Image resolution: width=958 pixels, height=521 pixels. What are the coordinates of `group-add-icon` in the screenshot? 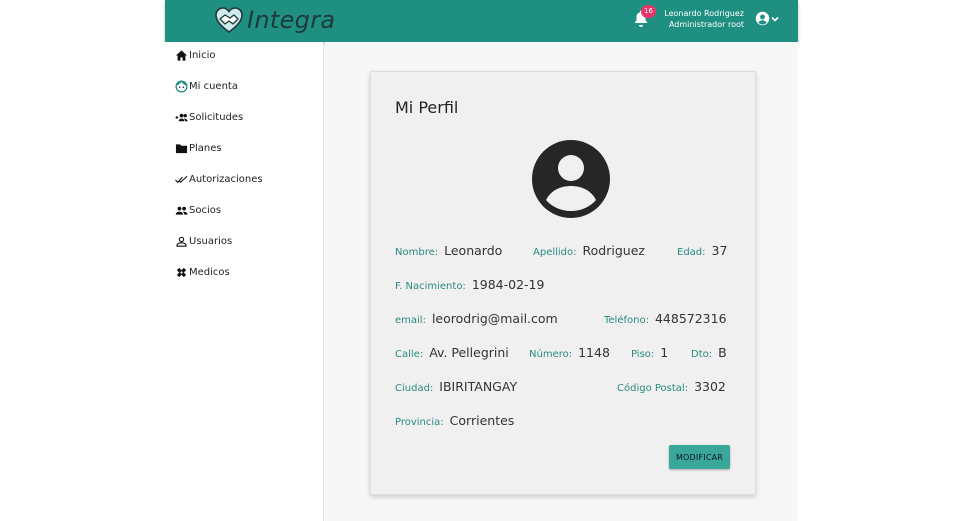 It's located at (181, 117).